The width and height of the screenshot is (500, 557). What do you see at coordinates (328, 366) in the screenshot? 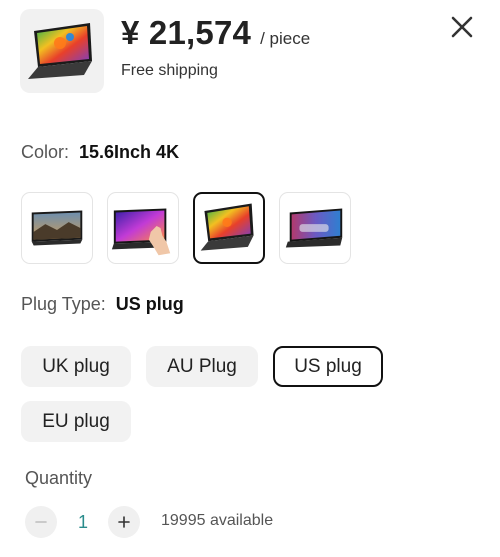
I see `plug-choice-us: US plug` at bounding box center [328, 366].